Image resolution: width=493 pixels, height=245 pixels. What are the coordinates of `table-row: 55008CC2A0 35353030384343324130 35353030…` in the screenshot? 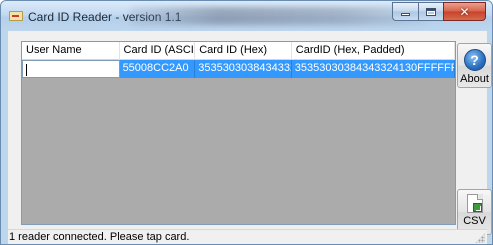 It's located at (238, 69).